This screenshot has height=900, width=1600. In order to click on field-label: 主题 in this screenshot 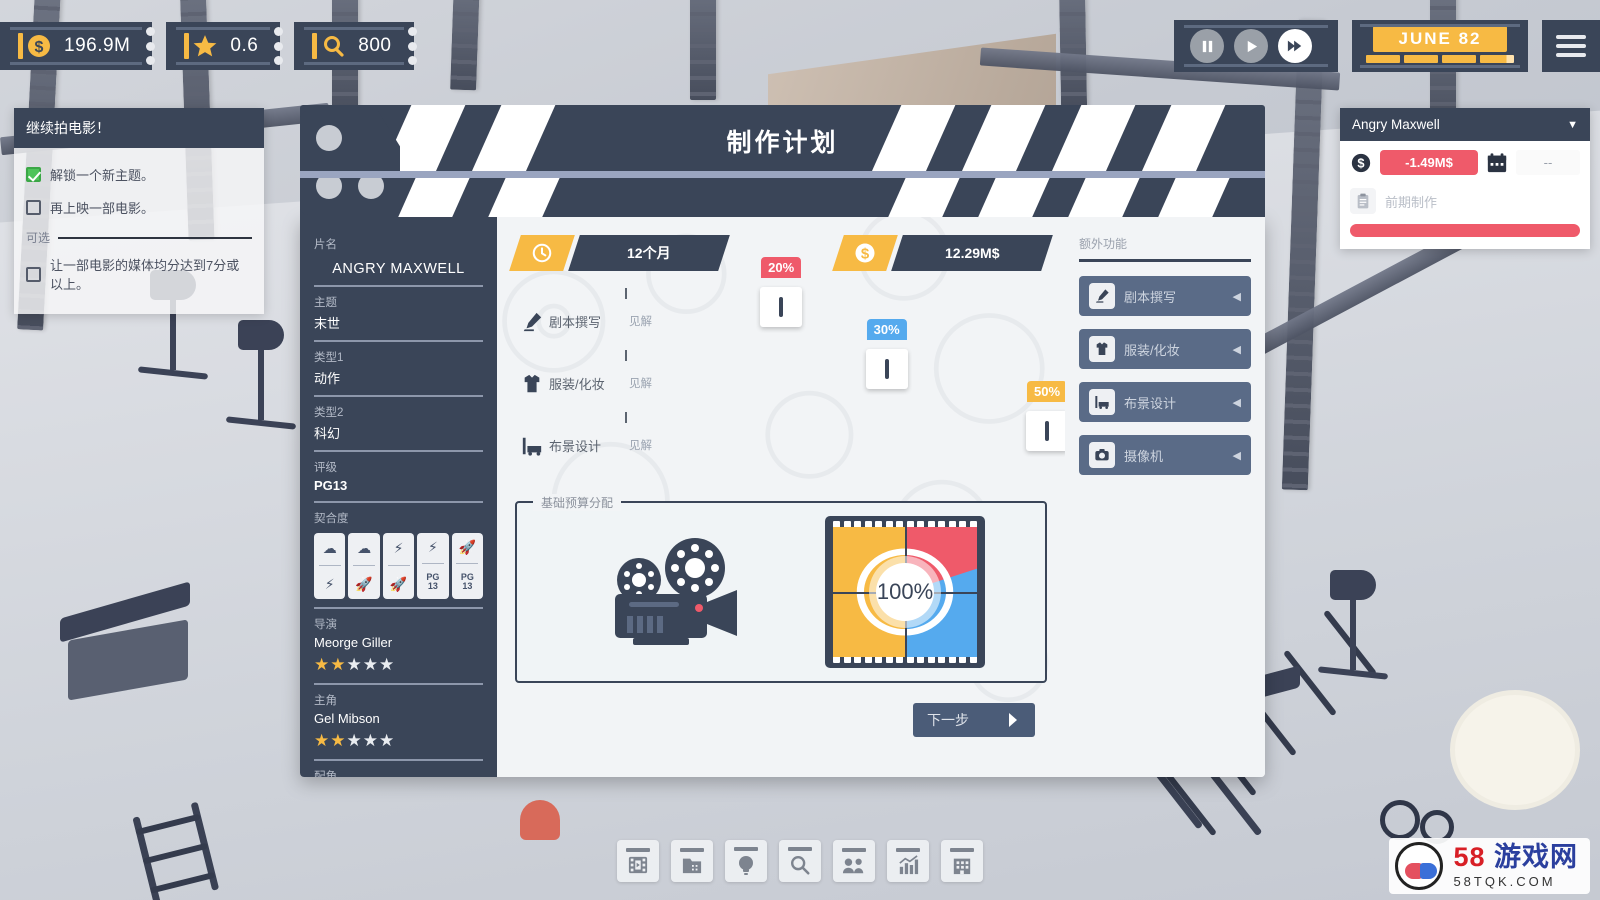, I will do `click(325, 303)`.